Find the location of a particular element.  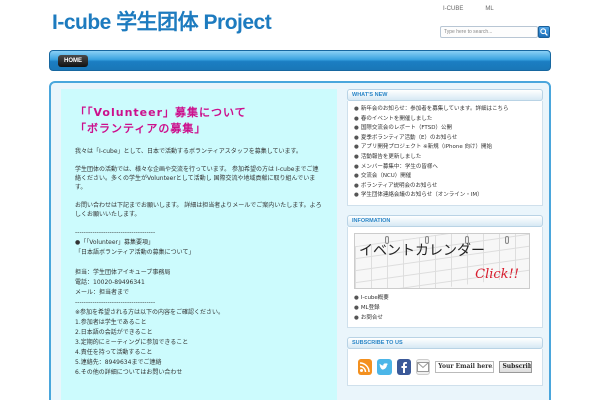

news-item: ● 活動報告を更新しました is located at coordinates (445, 158).